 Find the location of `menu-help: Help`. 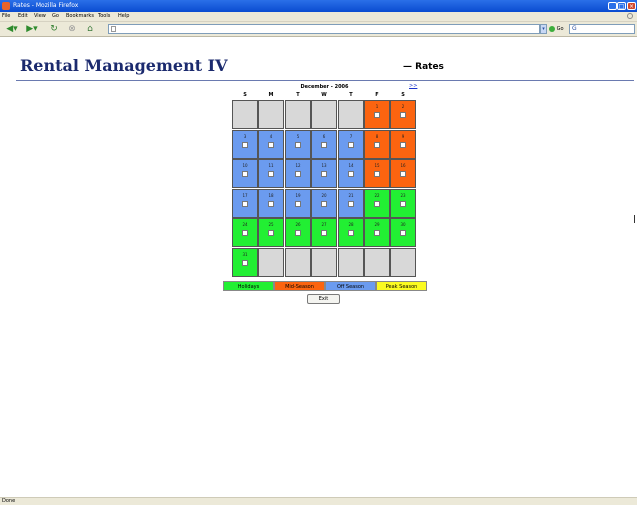

menu-help: Help is located at coordinates (123, 16).